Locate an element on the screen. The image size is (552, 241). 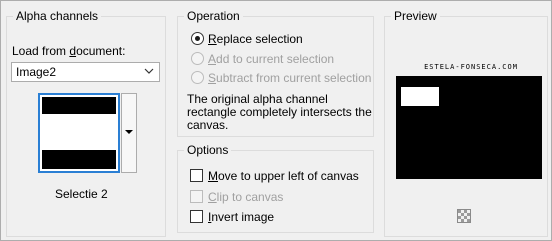
add-to-selection-label: Add to current selection is located at coordinates (271, 59).